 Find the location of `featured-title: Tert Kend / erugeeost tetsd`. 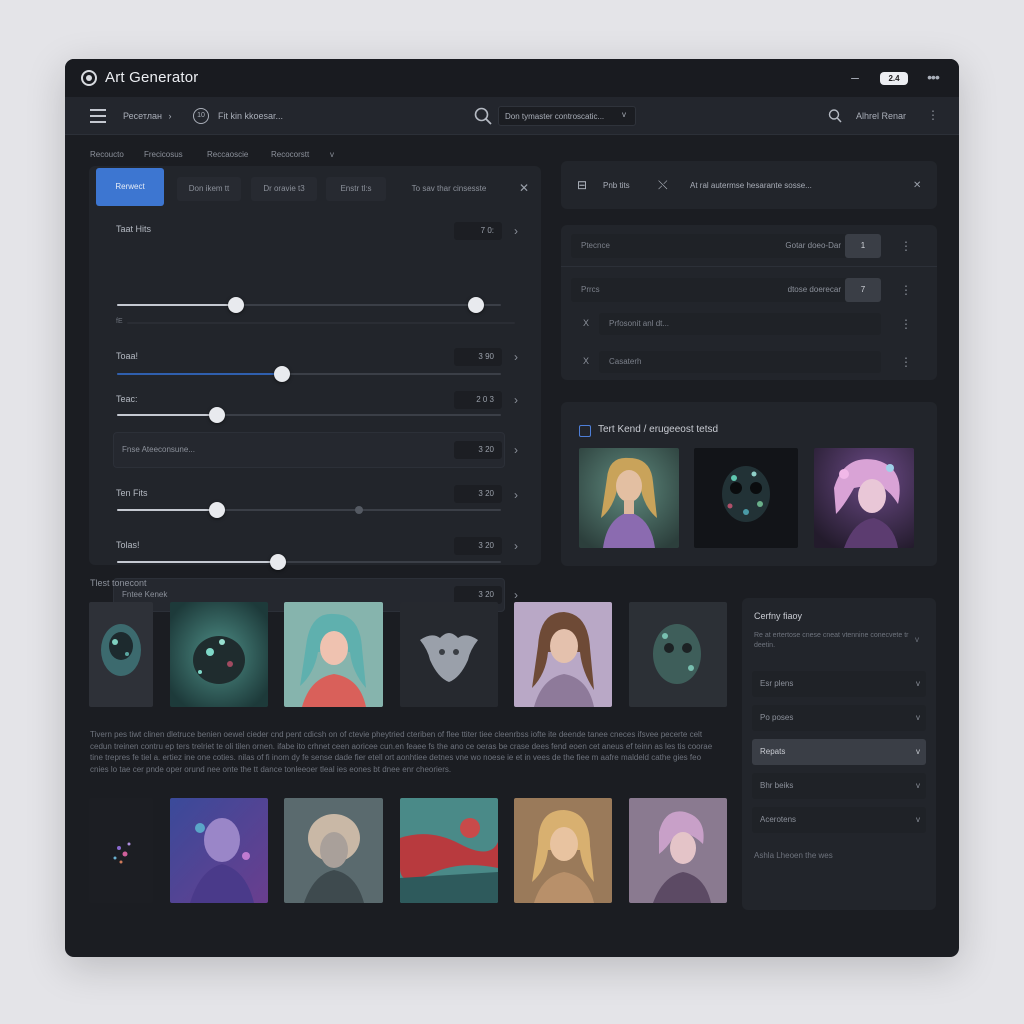

featured-title: Tert Kend / erugeeost tetsd is located at coordinates (658, 429).